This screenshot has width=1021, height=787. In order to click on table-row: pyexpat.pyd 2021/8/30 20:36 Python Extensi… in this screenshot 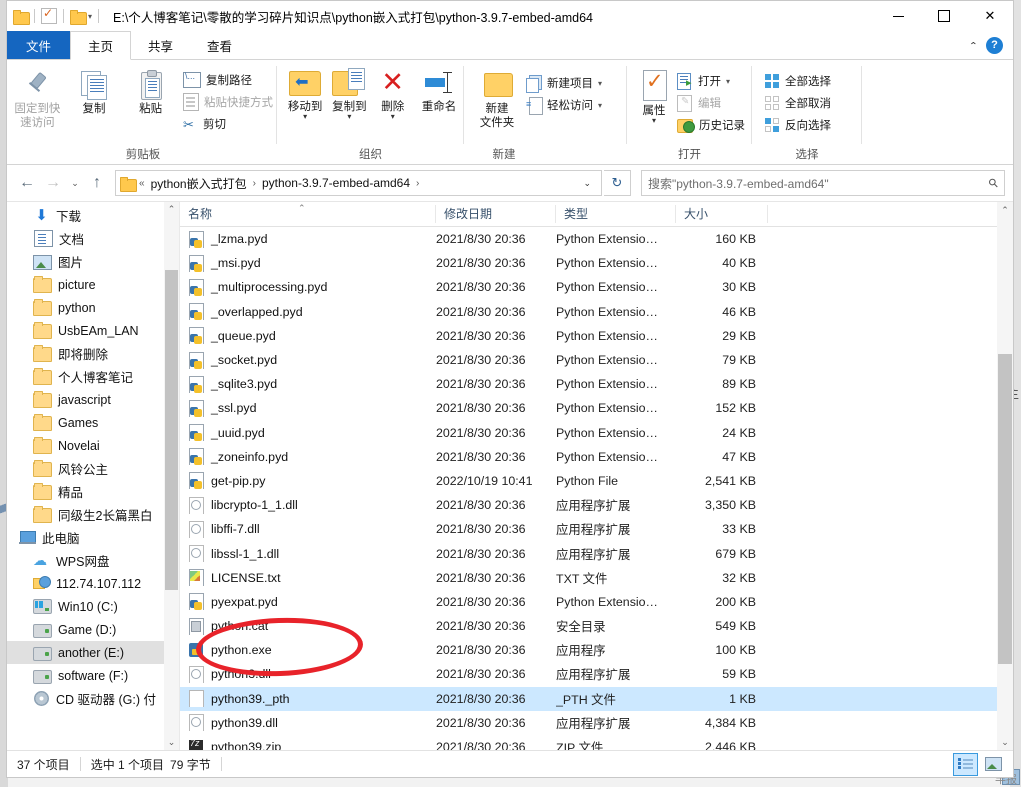, I will do `click(596, 602)`.